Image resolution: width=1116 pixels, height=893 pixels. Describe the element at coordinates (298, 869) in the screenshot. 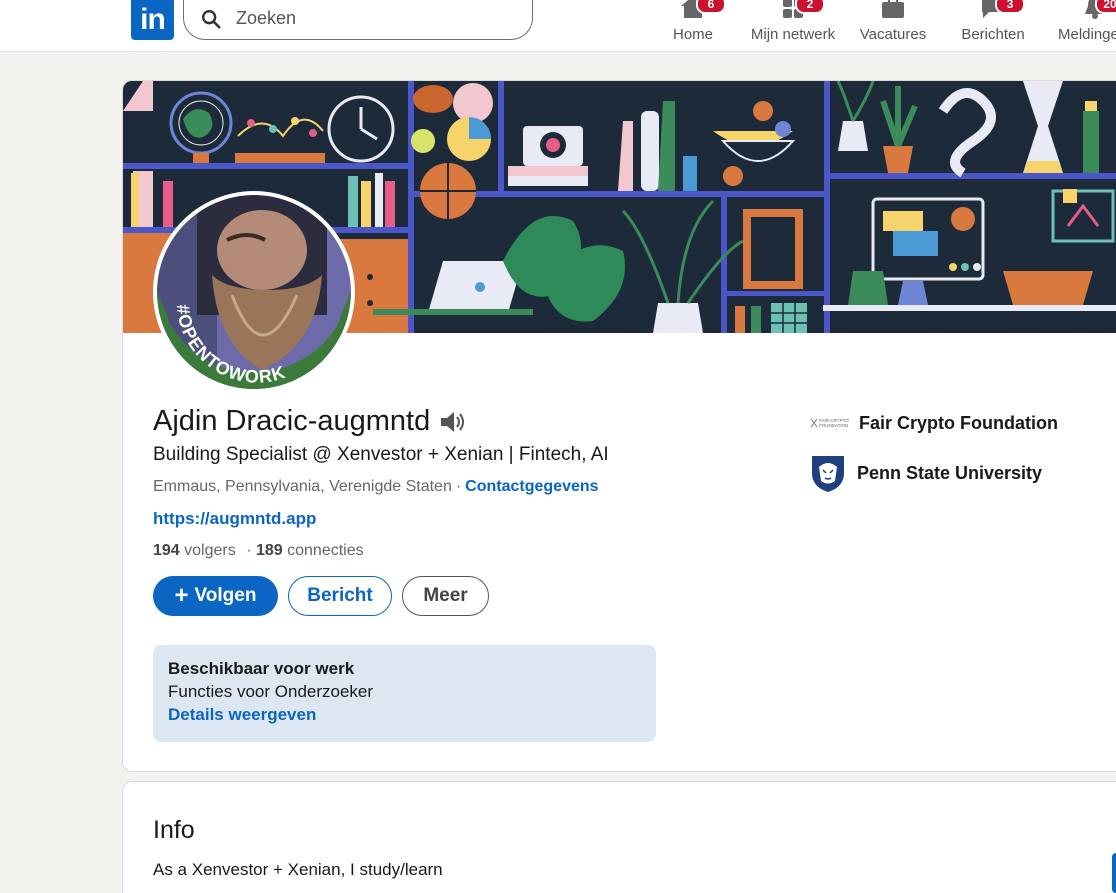

I see `about-text: As a Xenvestor + Xenian, I study/learn` at that location.